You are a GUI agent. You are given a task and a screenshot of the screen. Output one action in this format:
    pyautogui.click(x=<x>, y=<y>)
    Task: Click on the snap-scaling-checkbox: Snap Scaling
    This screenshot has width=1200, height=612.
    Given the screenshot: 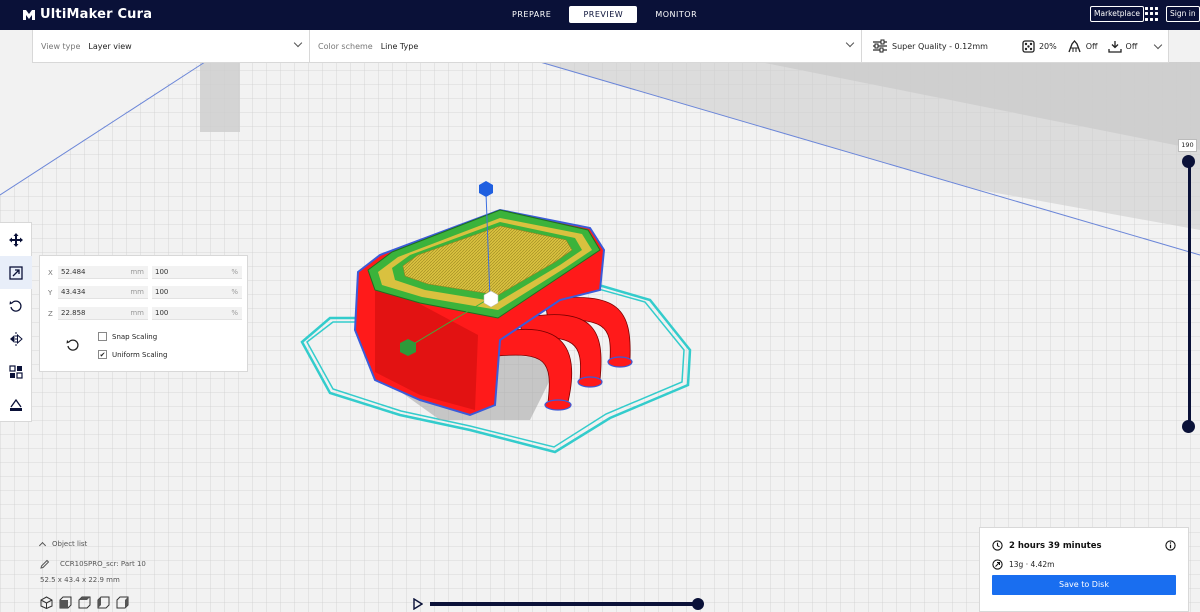 What is the action you would take?
    pyautogui.click(x=127, y=336)
    